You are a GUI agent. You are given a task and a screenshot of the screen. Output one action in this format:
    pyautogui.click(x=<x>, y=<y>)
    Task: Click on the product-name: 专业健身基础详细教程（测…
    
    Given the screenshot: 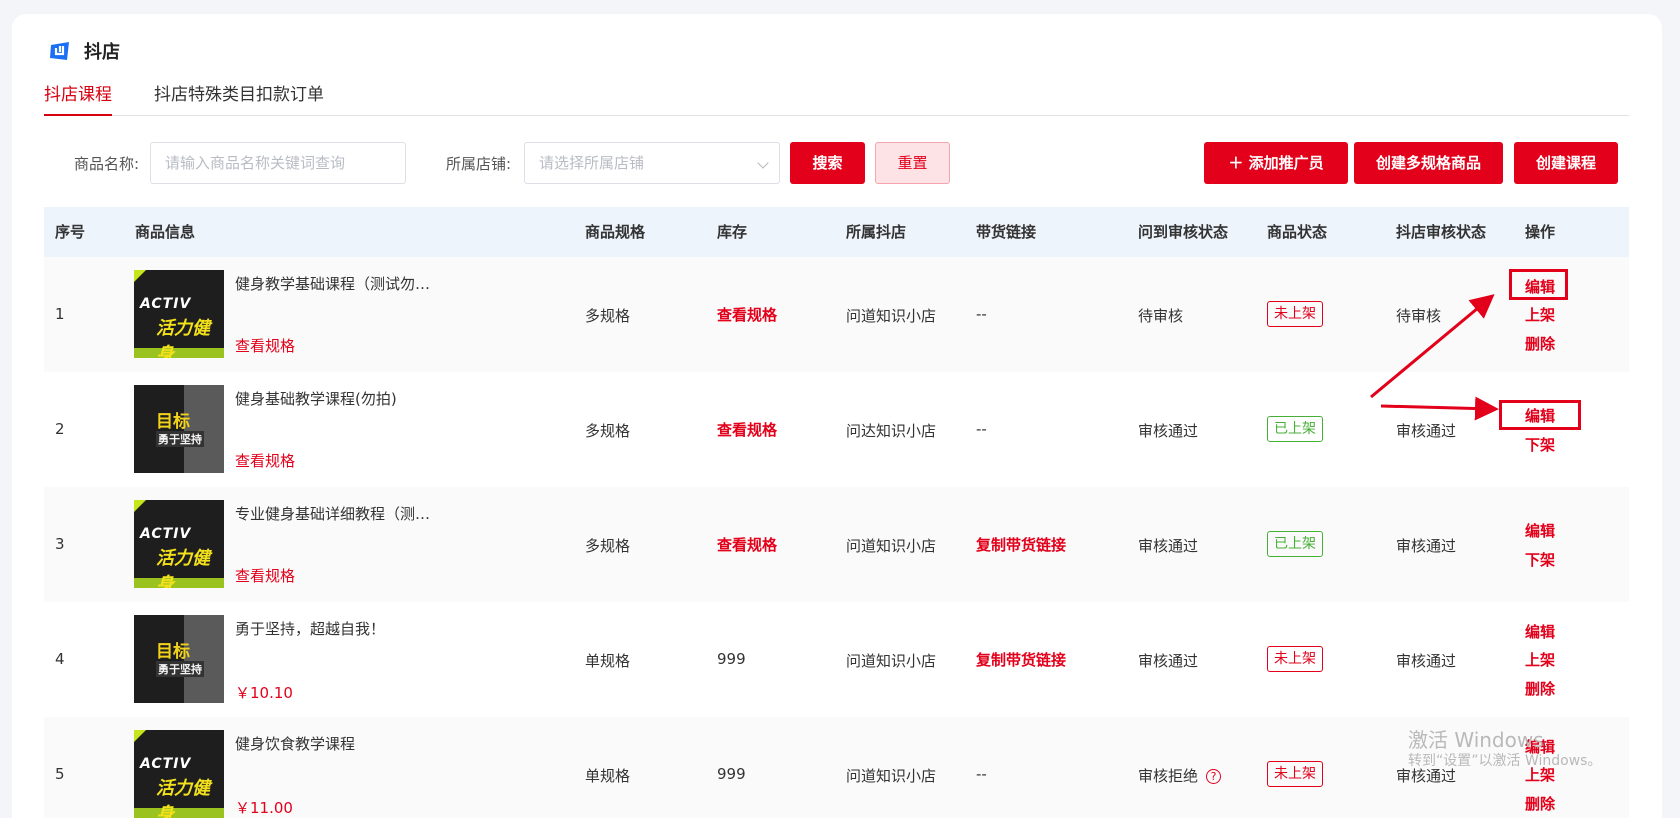 What is the action you would take?
    pyautogui.click(x=333, y=514)
    